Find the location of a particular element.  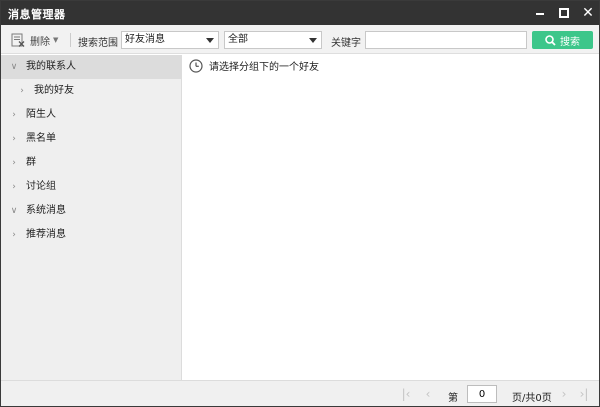

tree-item-label: 系统消息 is located at coordinates (46, 210).